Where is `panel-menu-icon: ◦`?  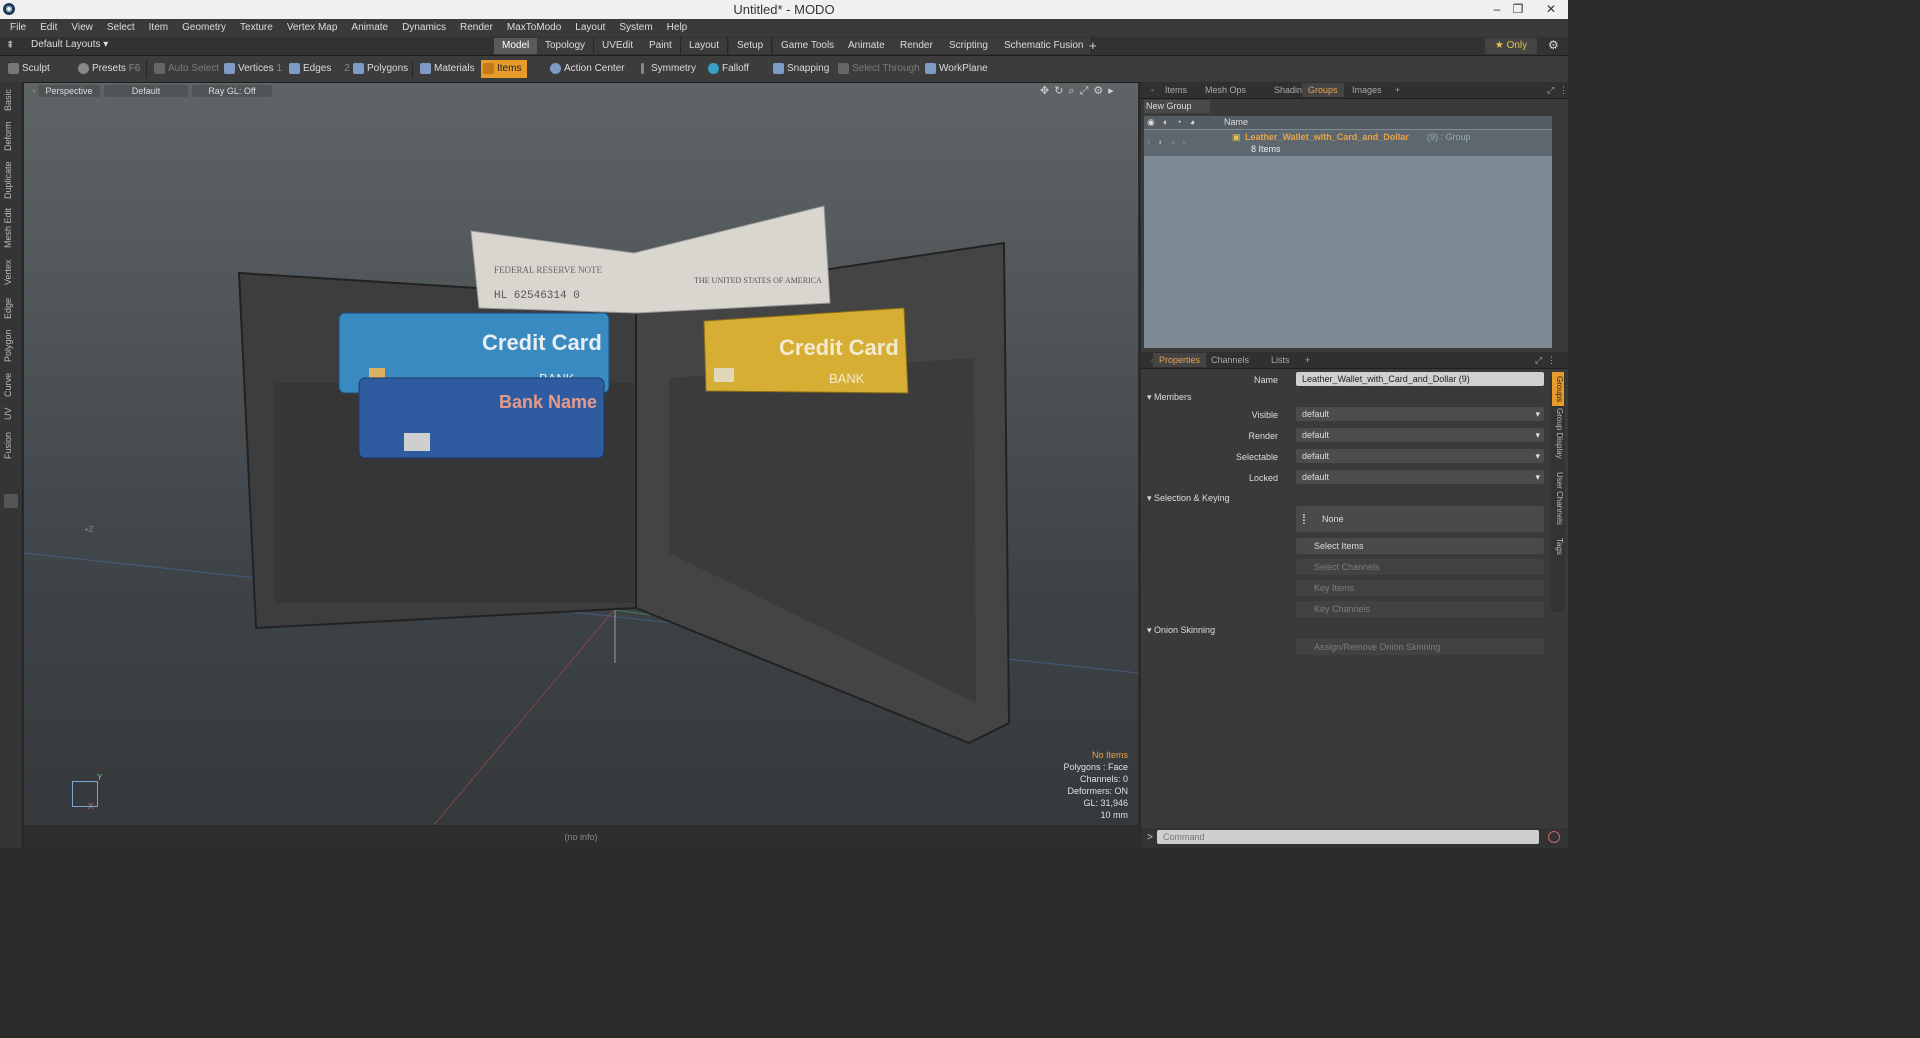 panel-menu-icon: ◦ is located at coordinates (1152, 90).